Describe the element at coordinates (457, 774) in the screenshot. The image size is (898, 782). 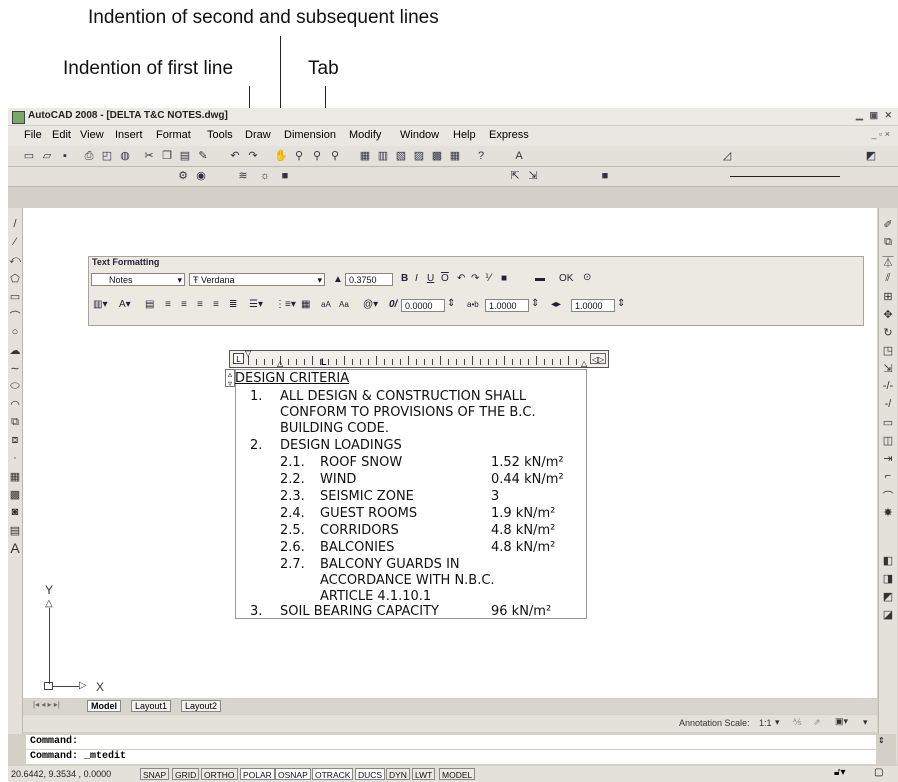
I see `model-toggle: MODEL` at that location.